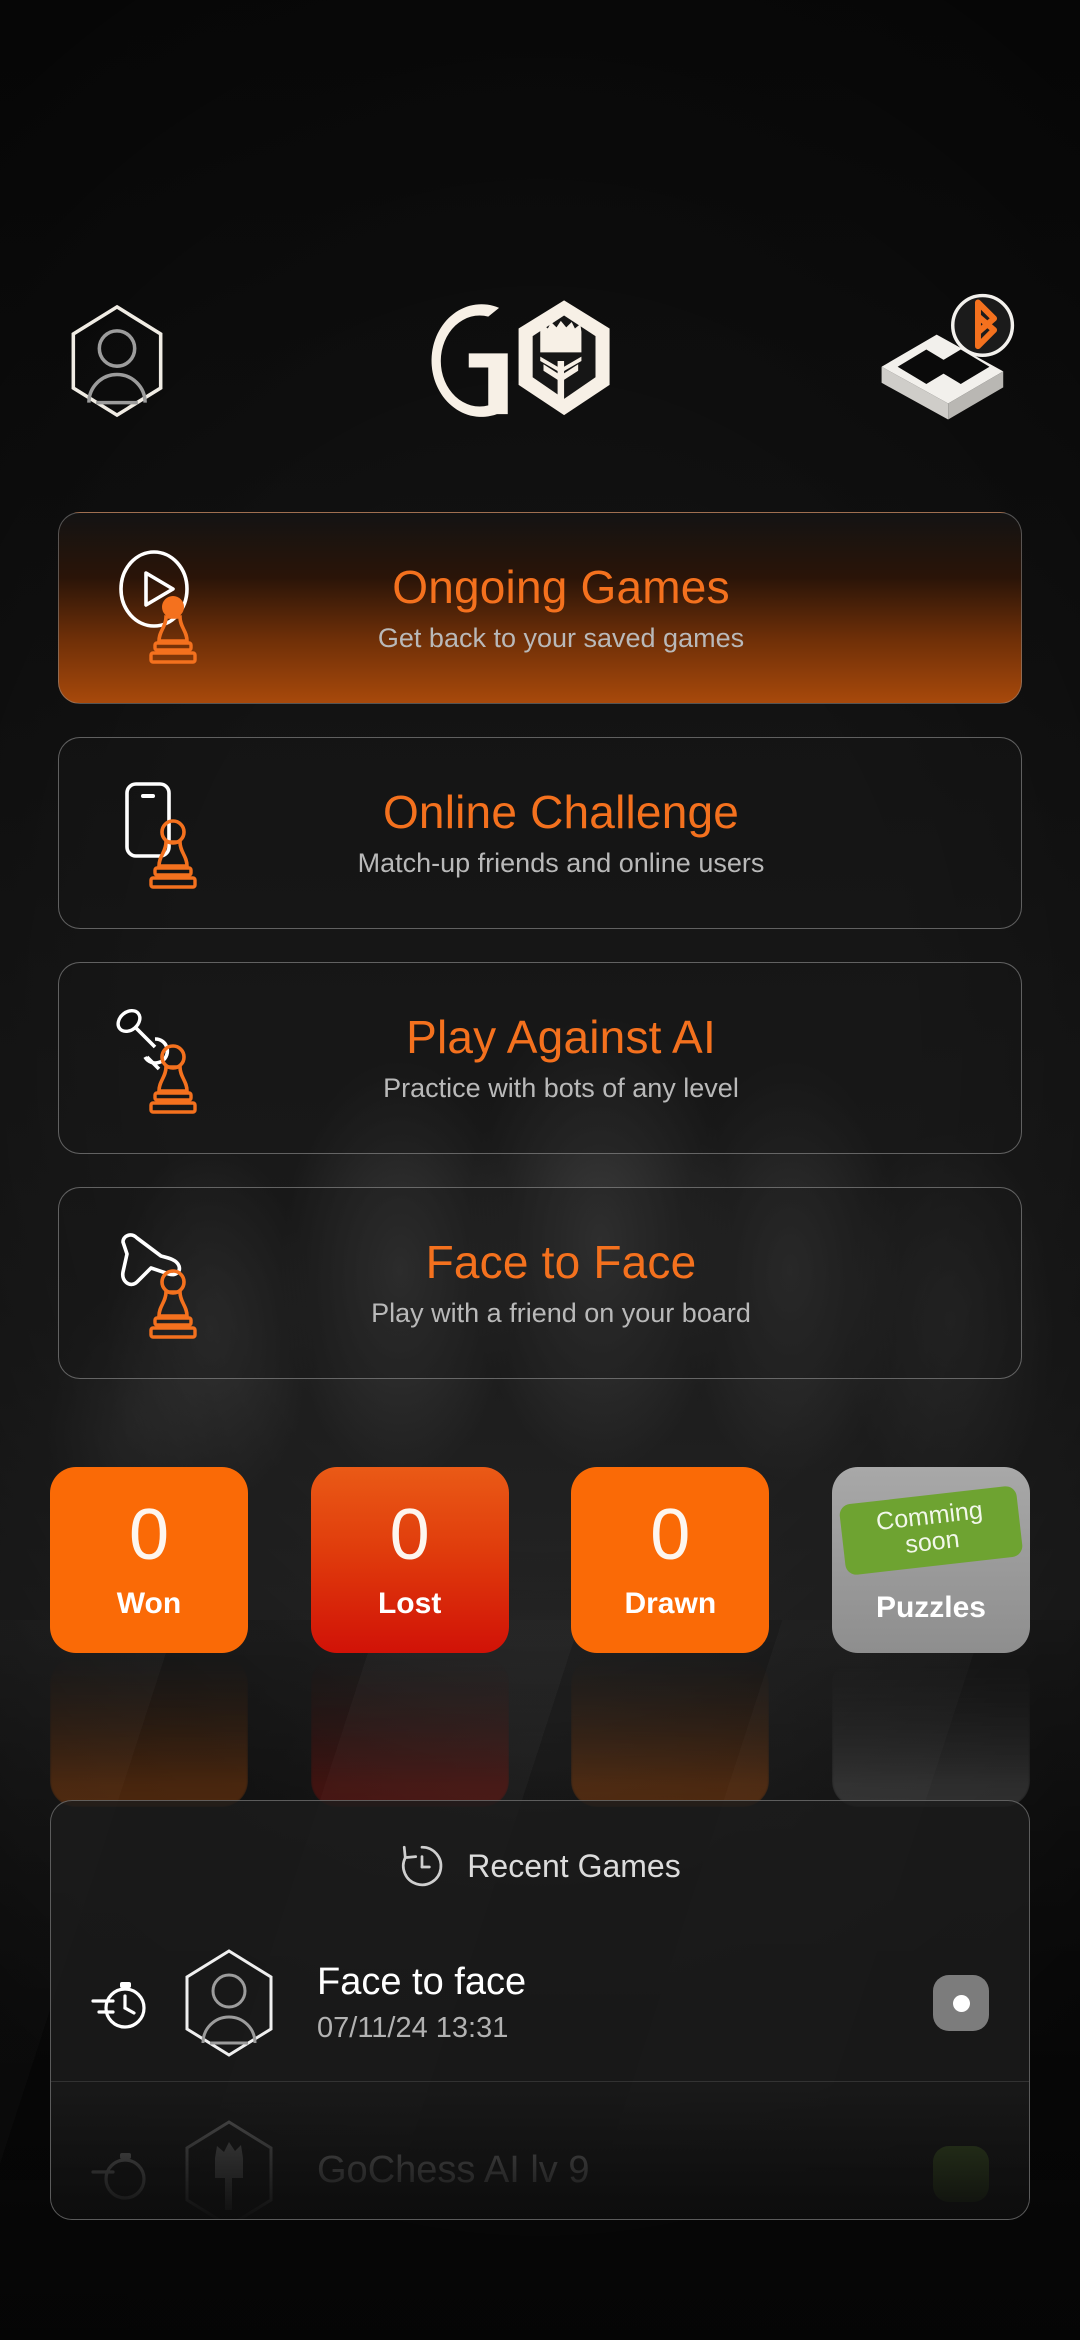 This screenshot has height=2340, width=1080. I want to click on recent-game-info: Face to face 07/11/24 13:31, so click(607, 2003).